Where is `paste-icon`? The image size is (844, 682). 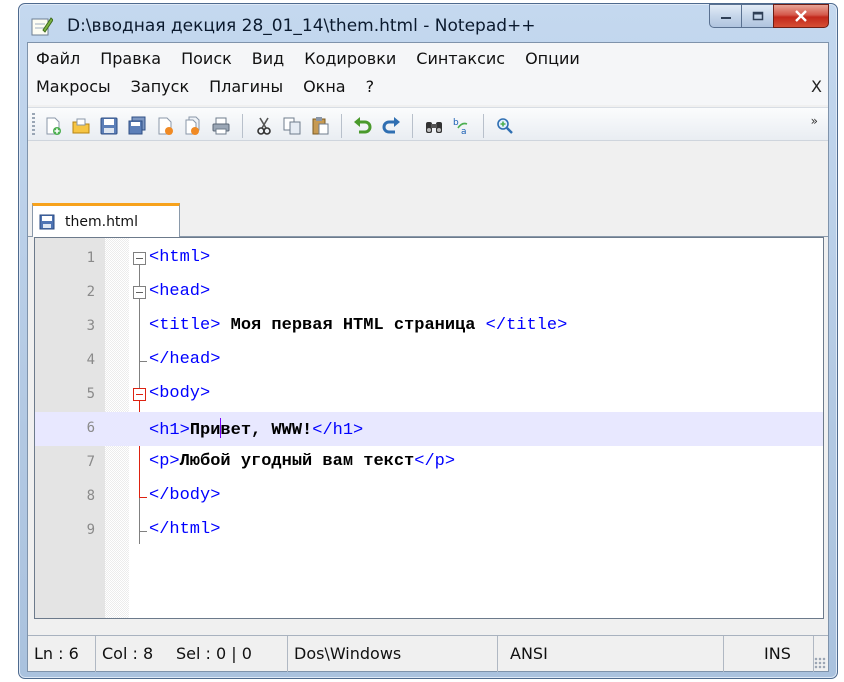 paste-icon is located at coordinates (320, 126).